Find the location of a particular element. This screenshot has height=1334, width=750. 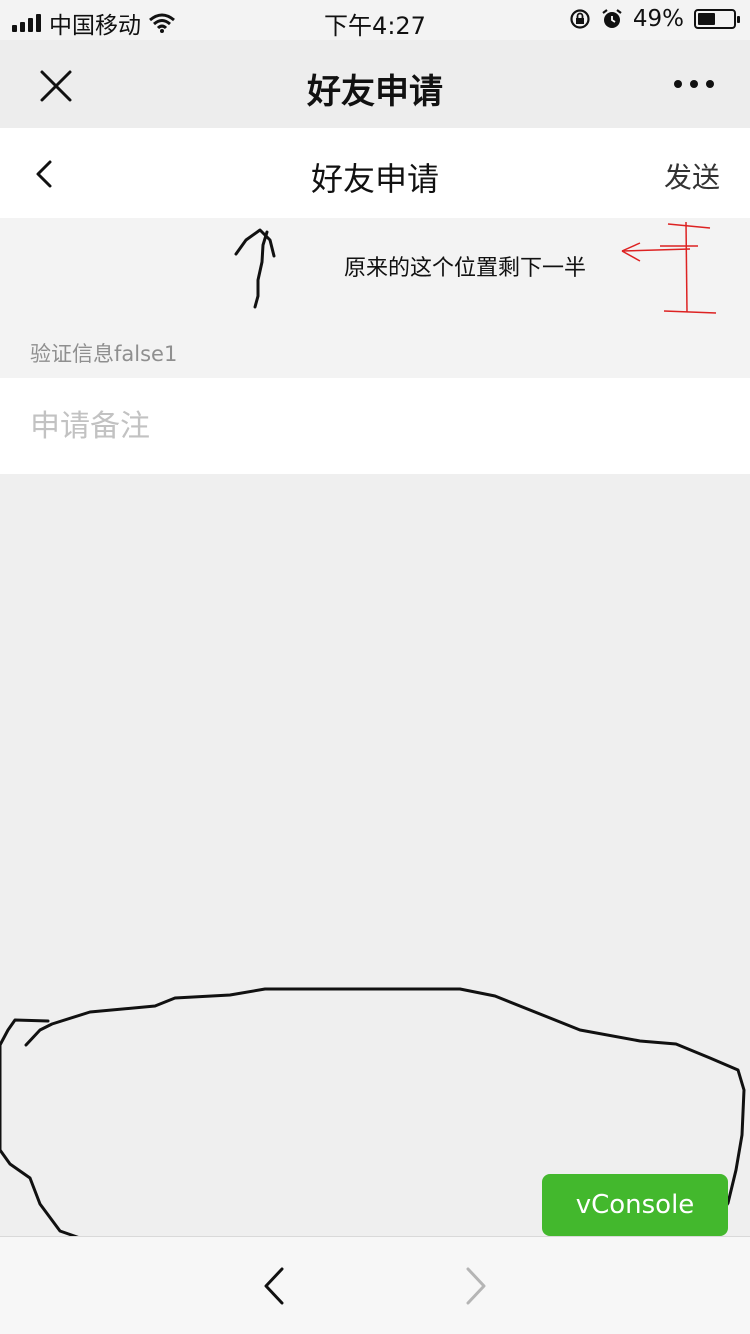

annotation-text: 原来的这个位置剩下一半 is located at coordinates (465, 268).